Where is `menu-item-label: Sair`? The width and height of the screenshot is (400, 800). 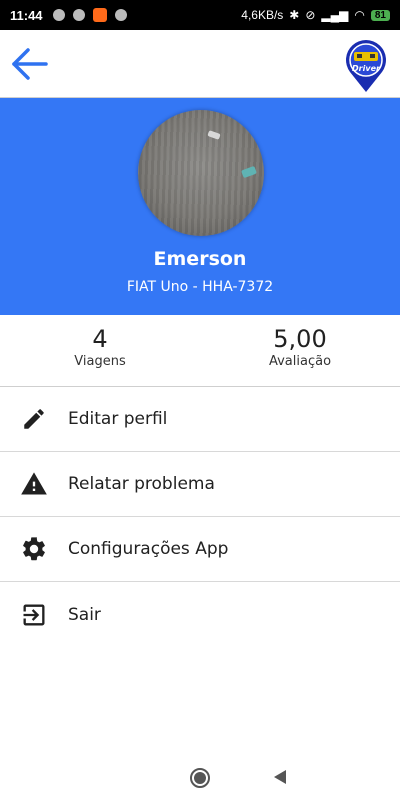 menu-item-label: Sair is located at coordinates (84, 614).